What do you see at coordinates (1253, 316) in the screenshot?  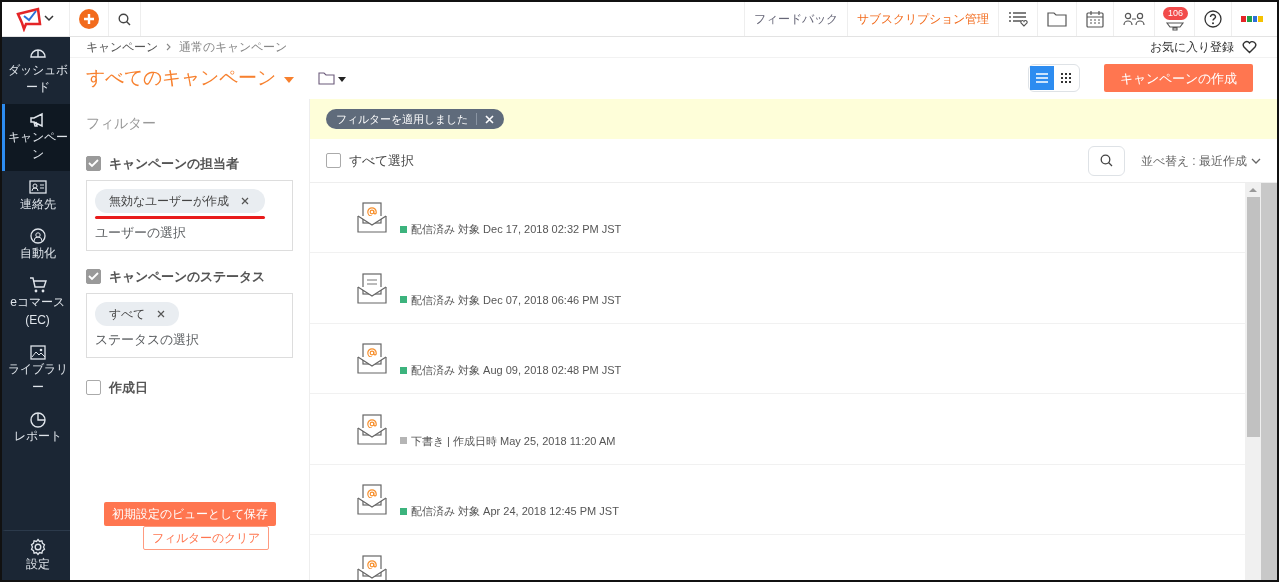 I see `scrollbar-thumb` at bounding box center [1253, 316].